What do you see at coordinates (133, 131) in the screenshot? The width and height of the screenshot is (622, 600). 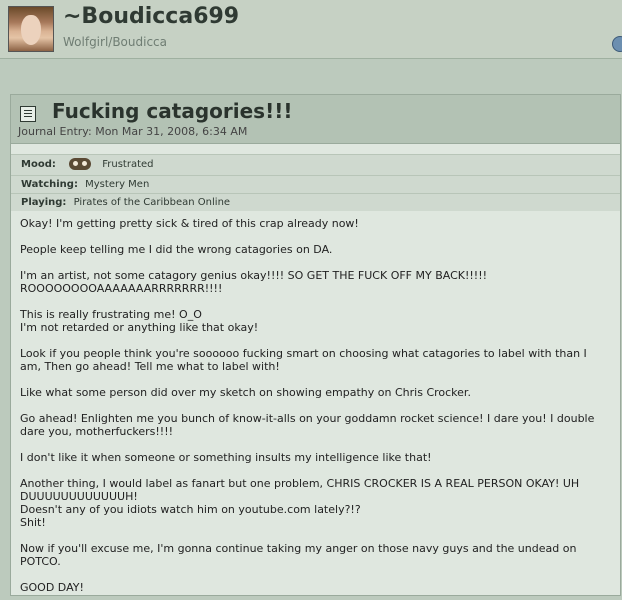 I see `journal-date: Journal Entry: Mon Mar 31, 2008, 6:34 AM` at bounding box center [133, 131].